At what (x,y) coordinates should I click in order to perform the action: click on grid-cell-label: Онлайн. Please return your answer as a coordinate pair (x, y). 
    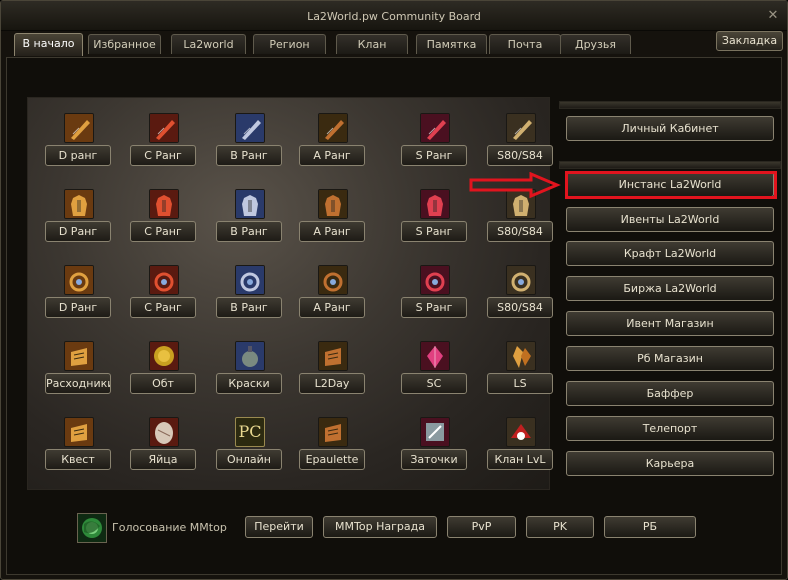
    Looking at the image, I should click on (249, 459).